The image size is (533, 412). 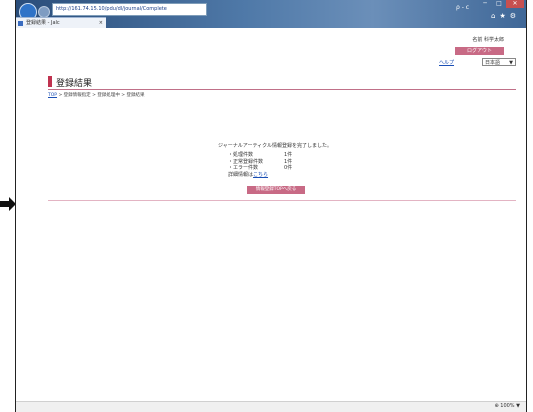 What do you see at coordinates (488, 40) in the screenshot?
I see `user-name: 名前 科学太郎` at bounding box center [488, 40].